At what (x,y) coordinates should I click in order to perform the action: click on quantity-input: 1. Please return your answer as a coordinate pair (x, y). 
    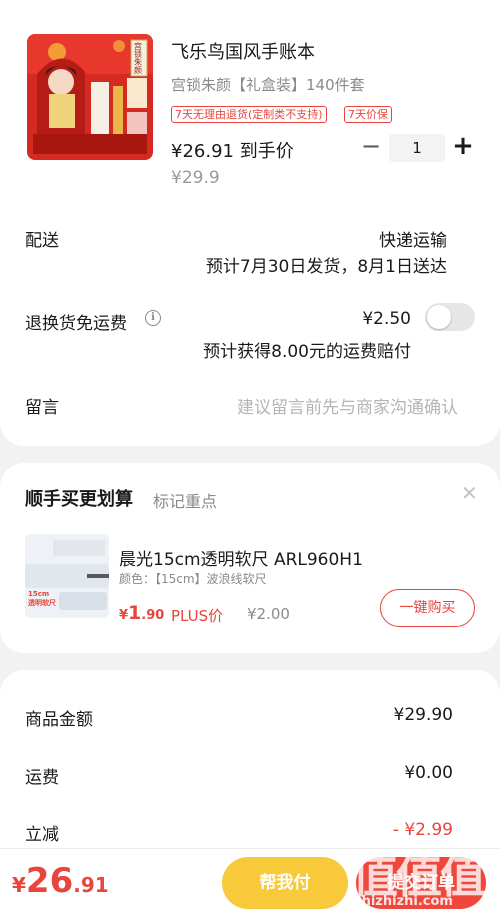
    Looking at the image, I should click on (417, 148).